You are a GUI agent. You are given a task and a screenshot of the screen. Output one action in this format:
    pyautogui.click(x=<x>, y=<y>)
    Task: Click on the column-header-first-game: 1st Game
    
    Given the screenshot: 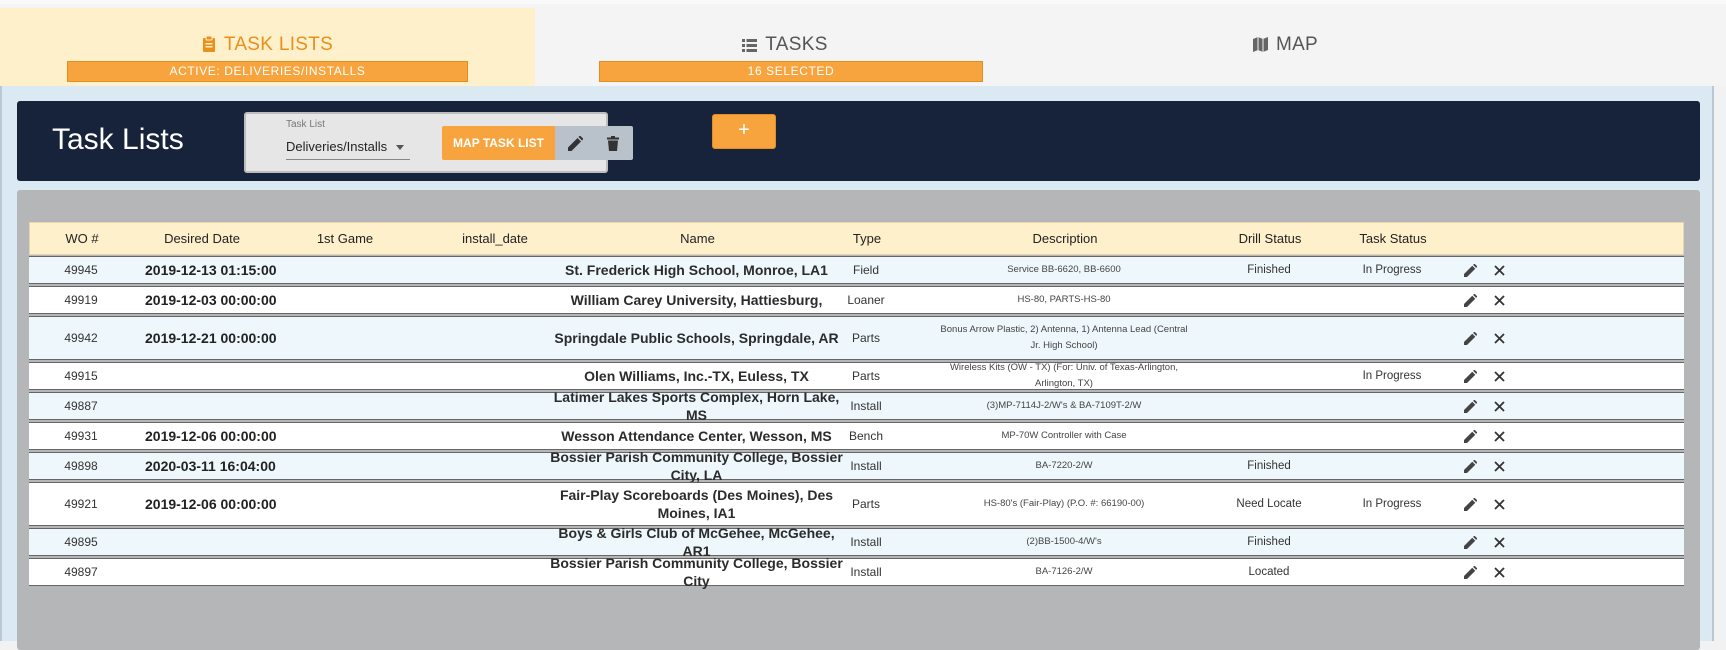 What is the action you would take?
    pyautogui.click(x=345, y=238)
    